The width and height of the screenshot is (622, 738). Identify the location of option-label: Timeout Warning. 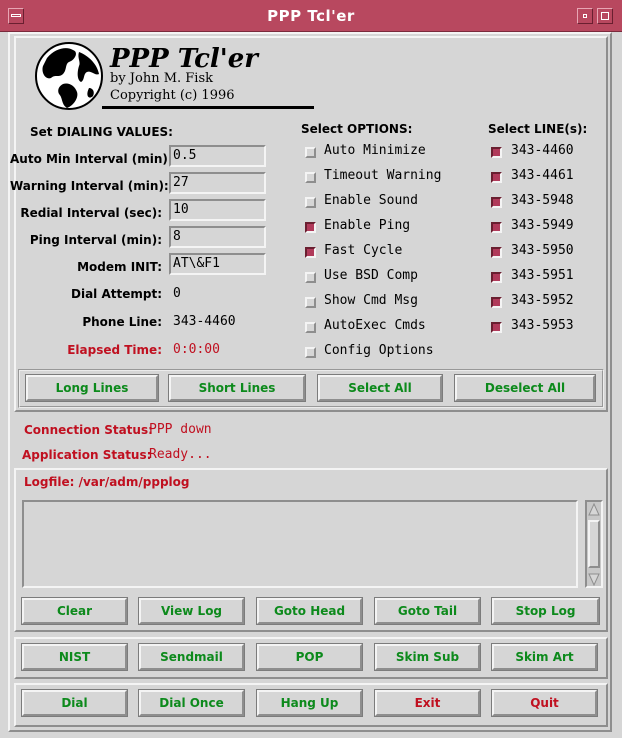
(382, 175).